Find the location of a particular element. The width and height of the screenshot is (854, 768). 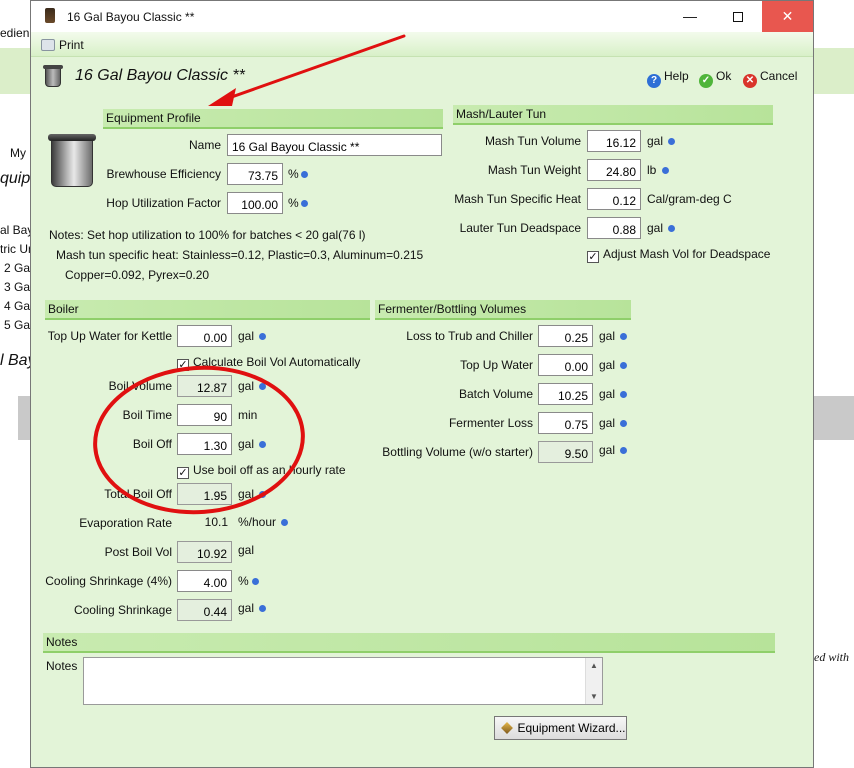

batch-volume-field is located at coordinates (565, 394).